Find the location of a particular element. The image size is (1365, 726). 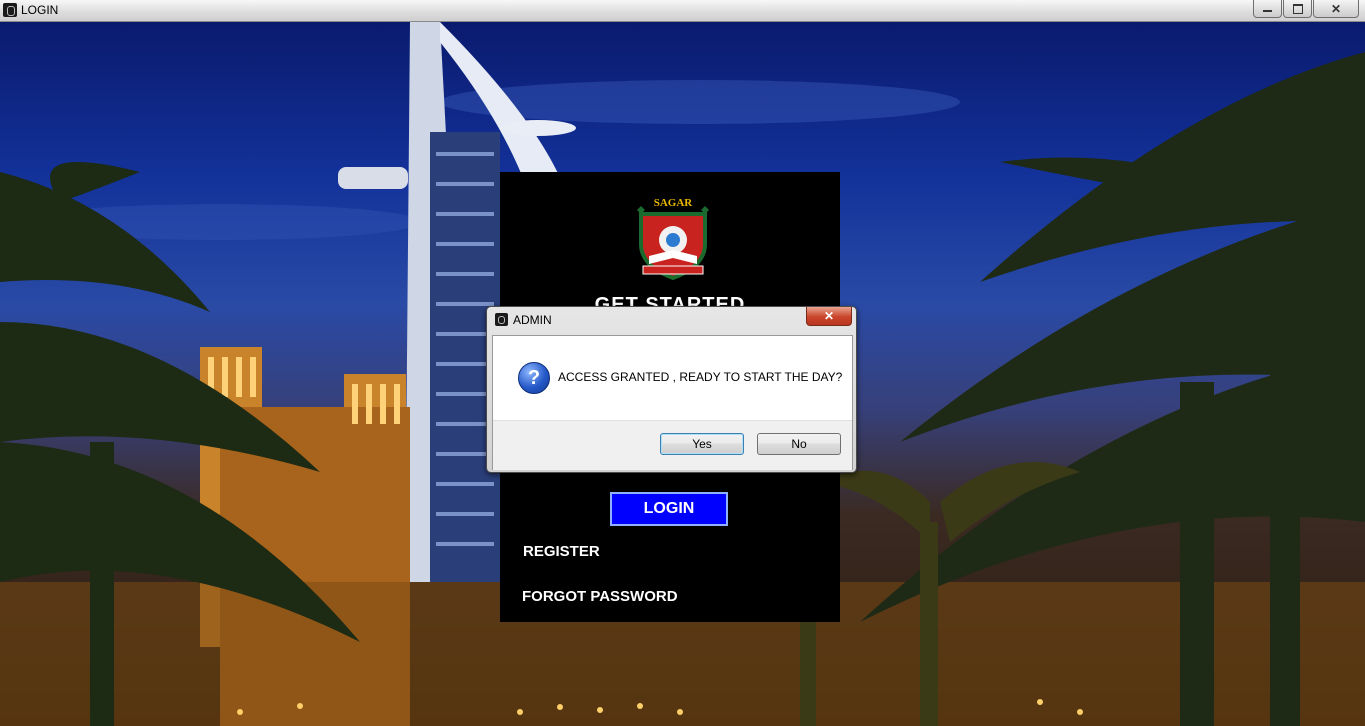

logo: SAGAR is located at coordinates (673, 237).